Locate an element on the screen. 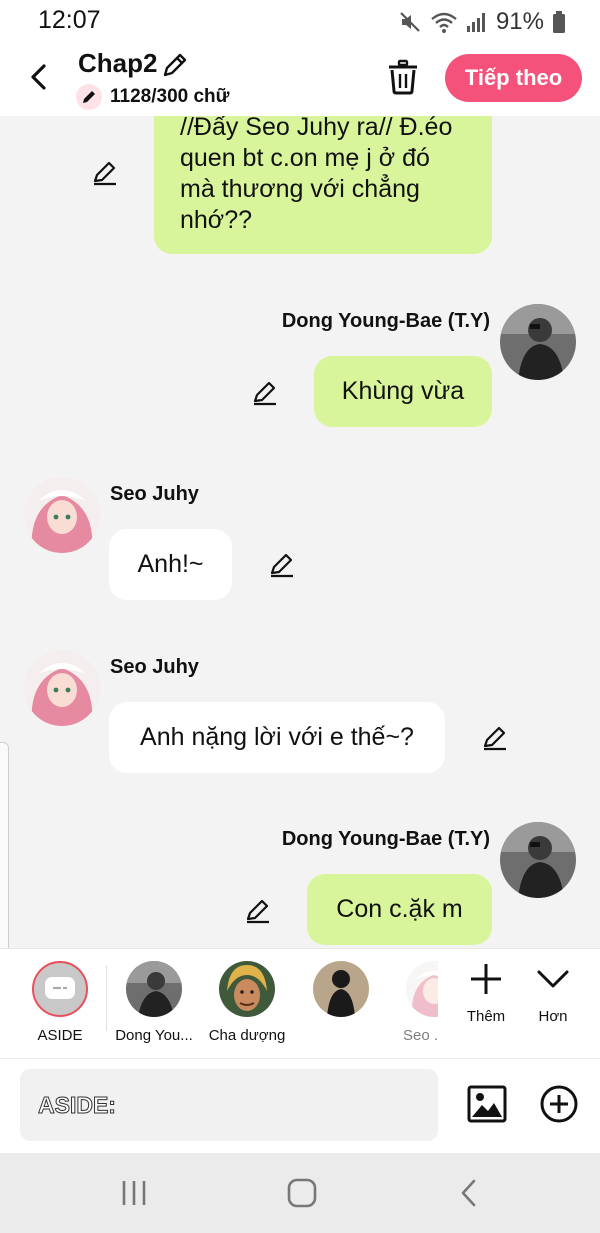 This screenshot has height=1233, width=600. next-button: Tiếp theo is located at coordinates (513, 78).